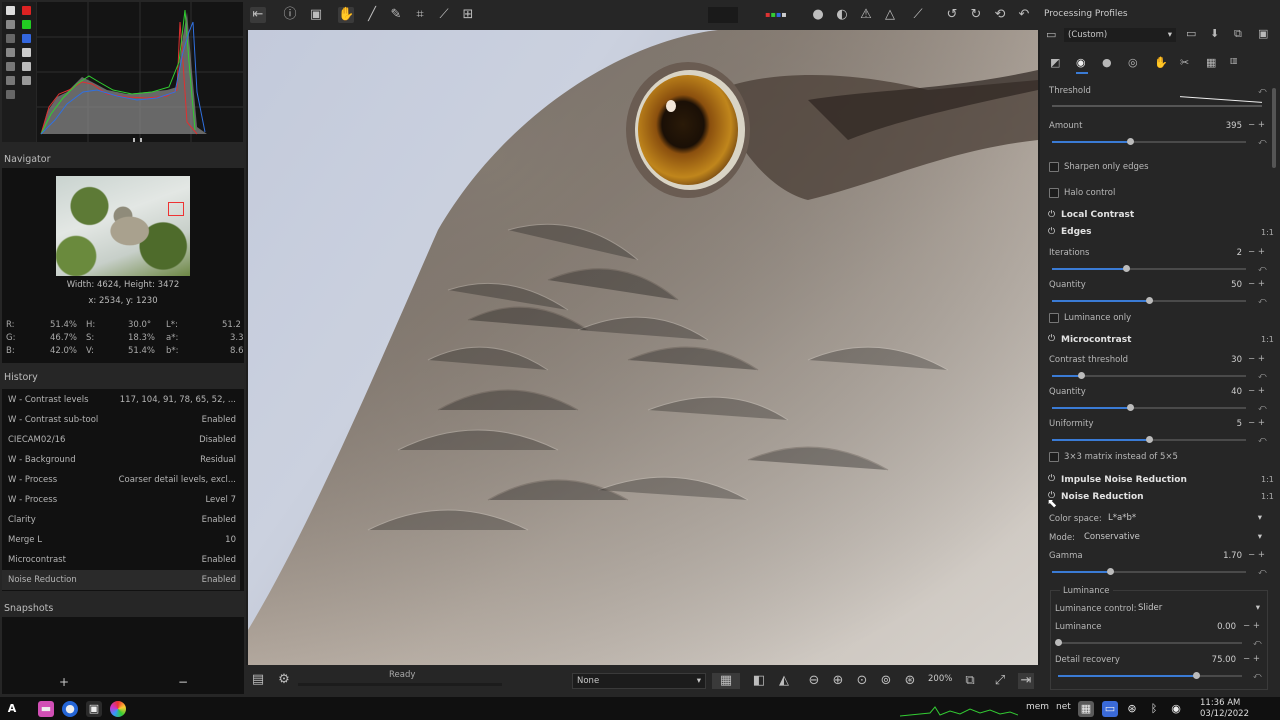 The image size is (1280, 720). What do you see at coordinates (1234, 60) in the screenshot?
I see `meta-tab-icon: ▥` at bounding box center [1234, 60].